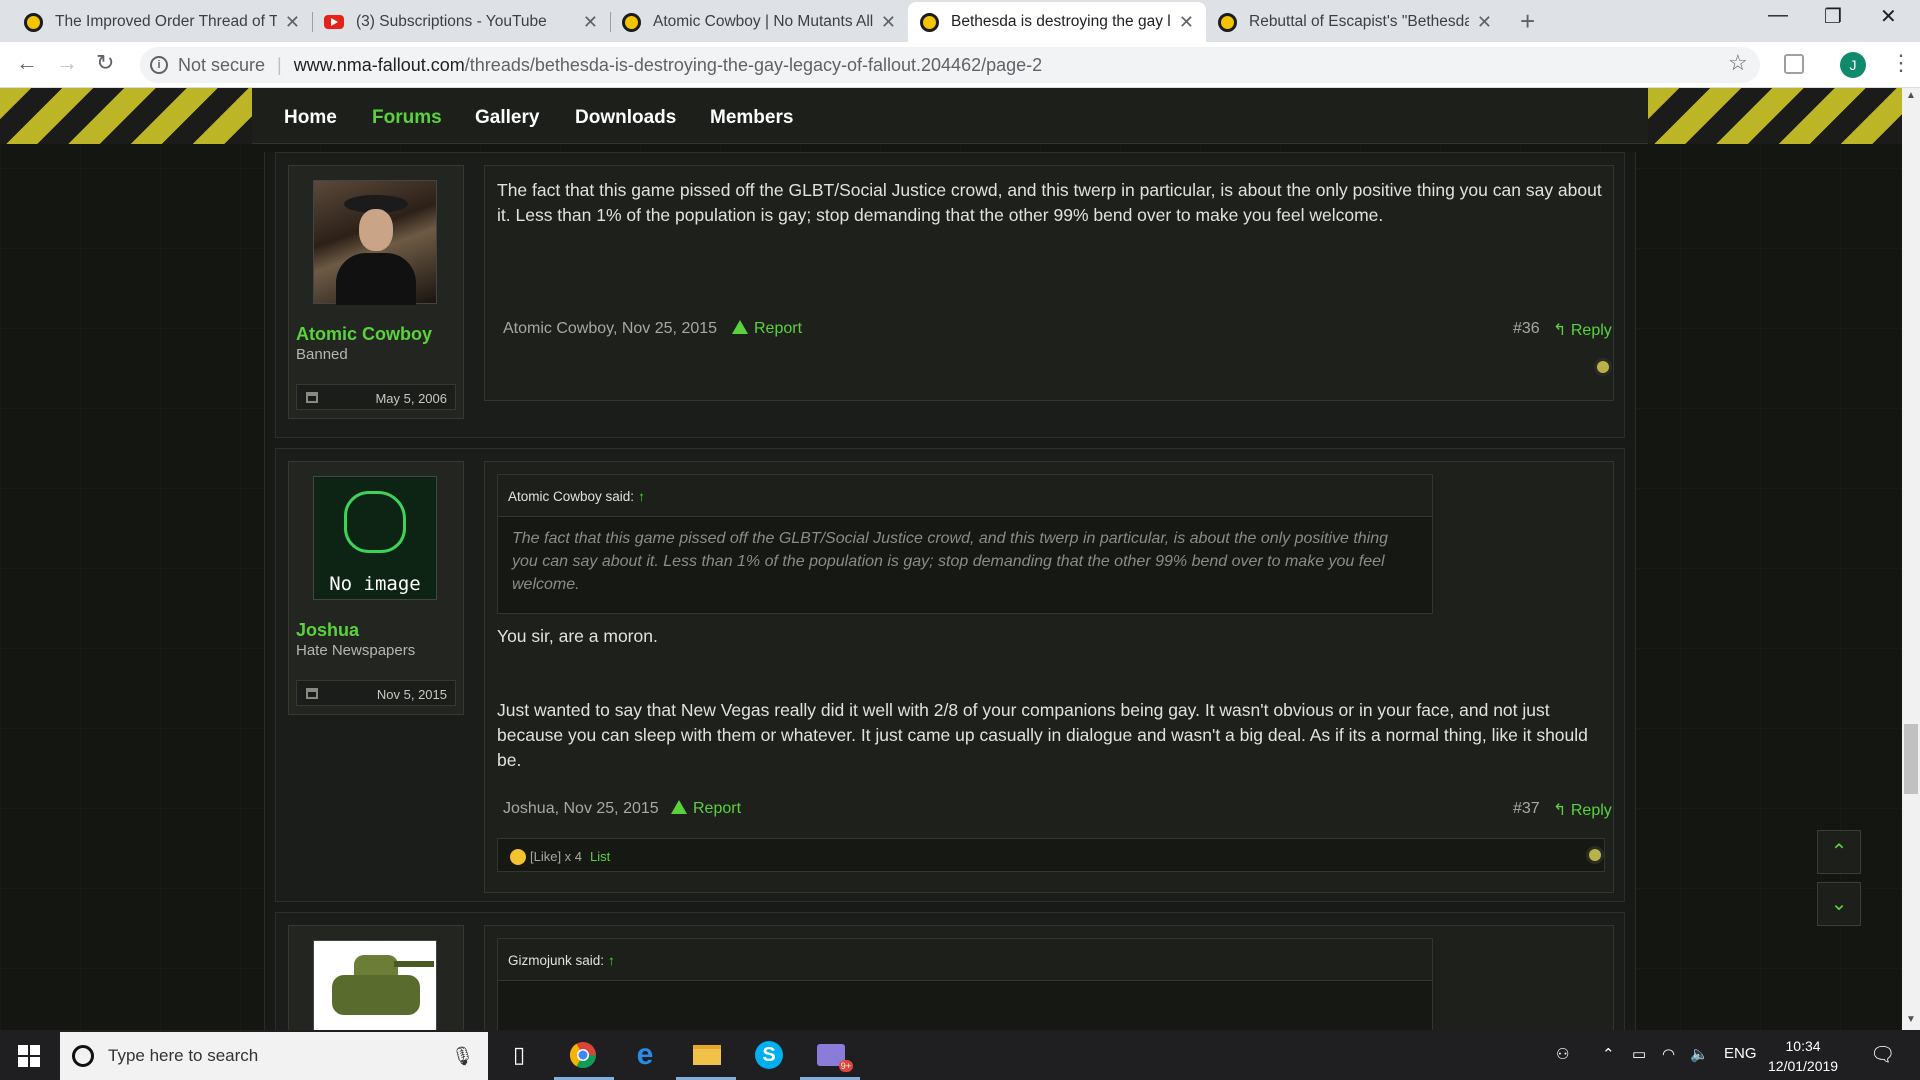 The width and height of the screenshot is (1920, 1080). I want to click on chrome-icon, so click(583, 1055).